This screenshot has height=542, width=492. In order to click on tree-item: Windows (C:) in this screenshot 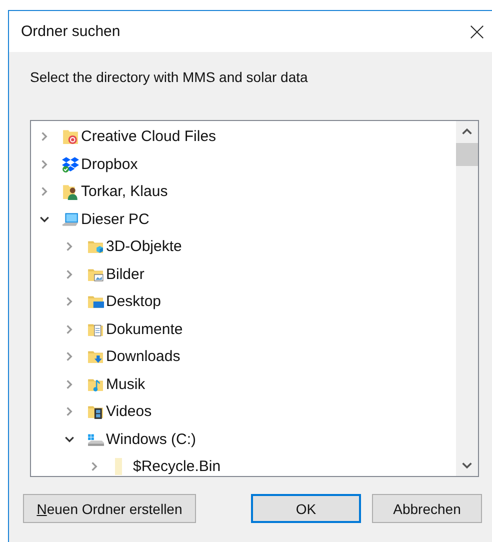, I will do `click(151, 439)`.